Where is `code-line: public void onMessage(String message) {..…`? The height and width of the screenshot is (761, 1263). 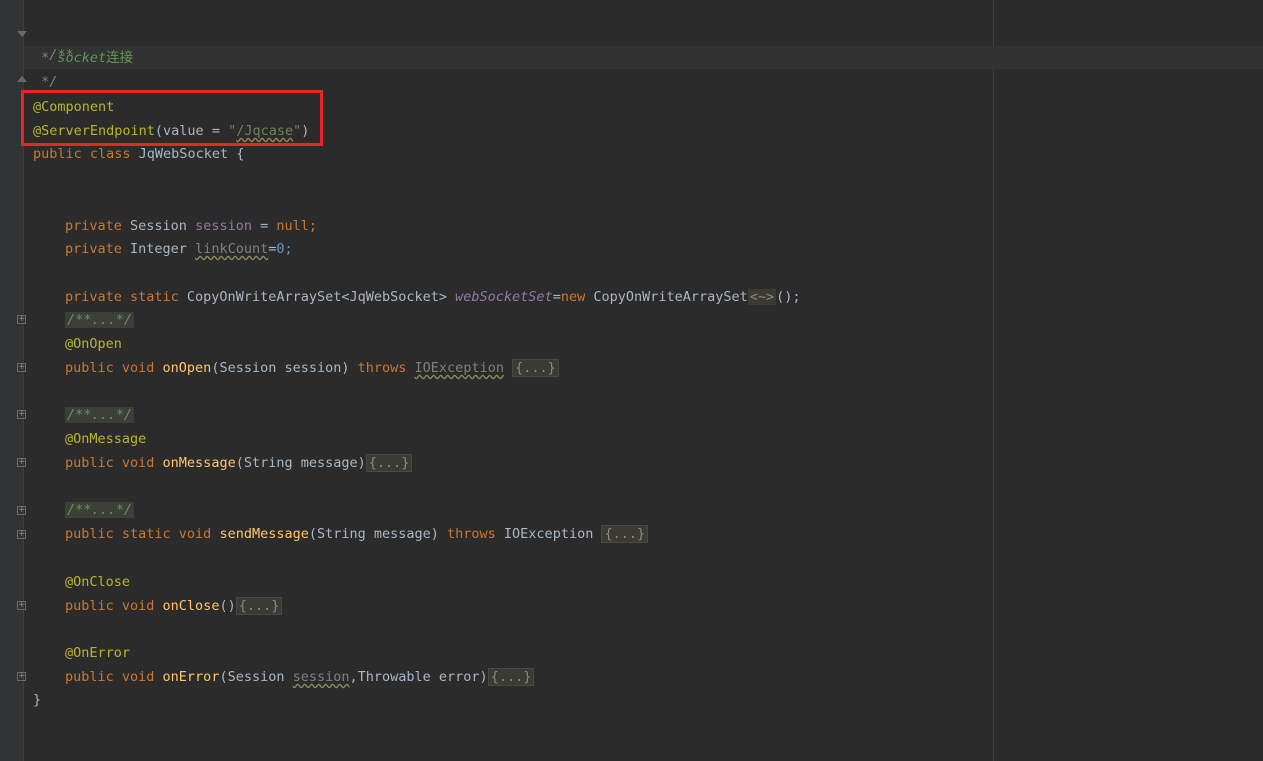 code-line: public void onMessage(String message) {..… is located at coordinates (239, 463).